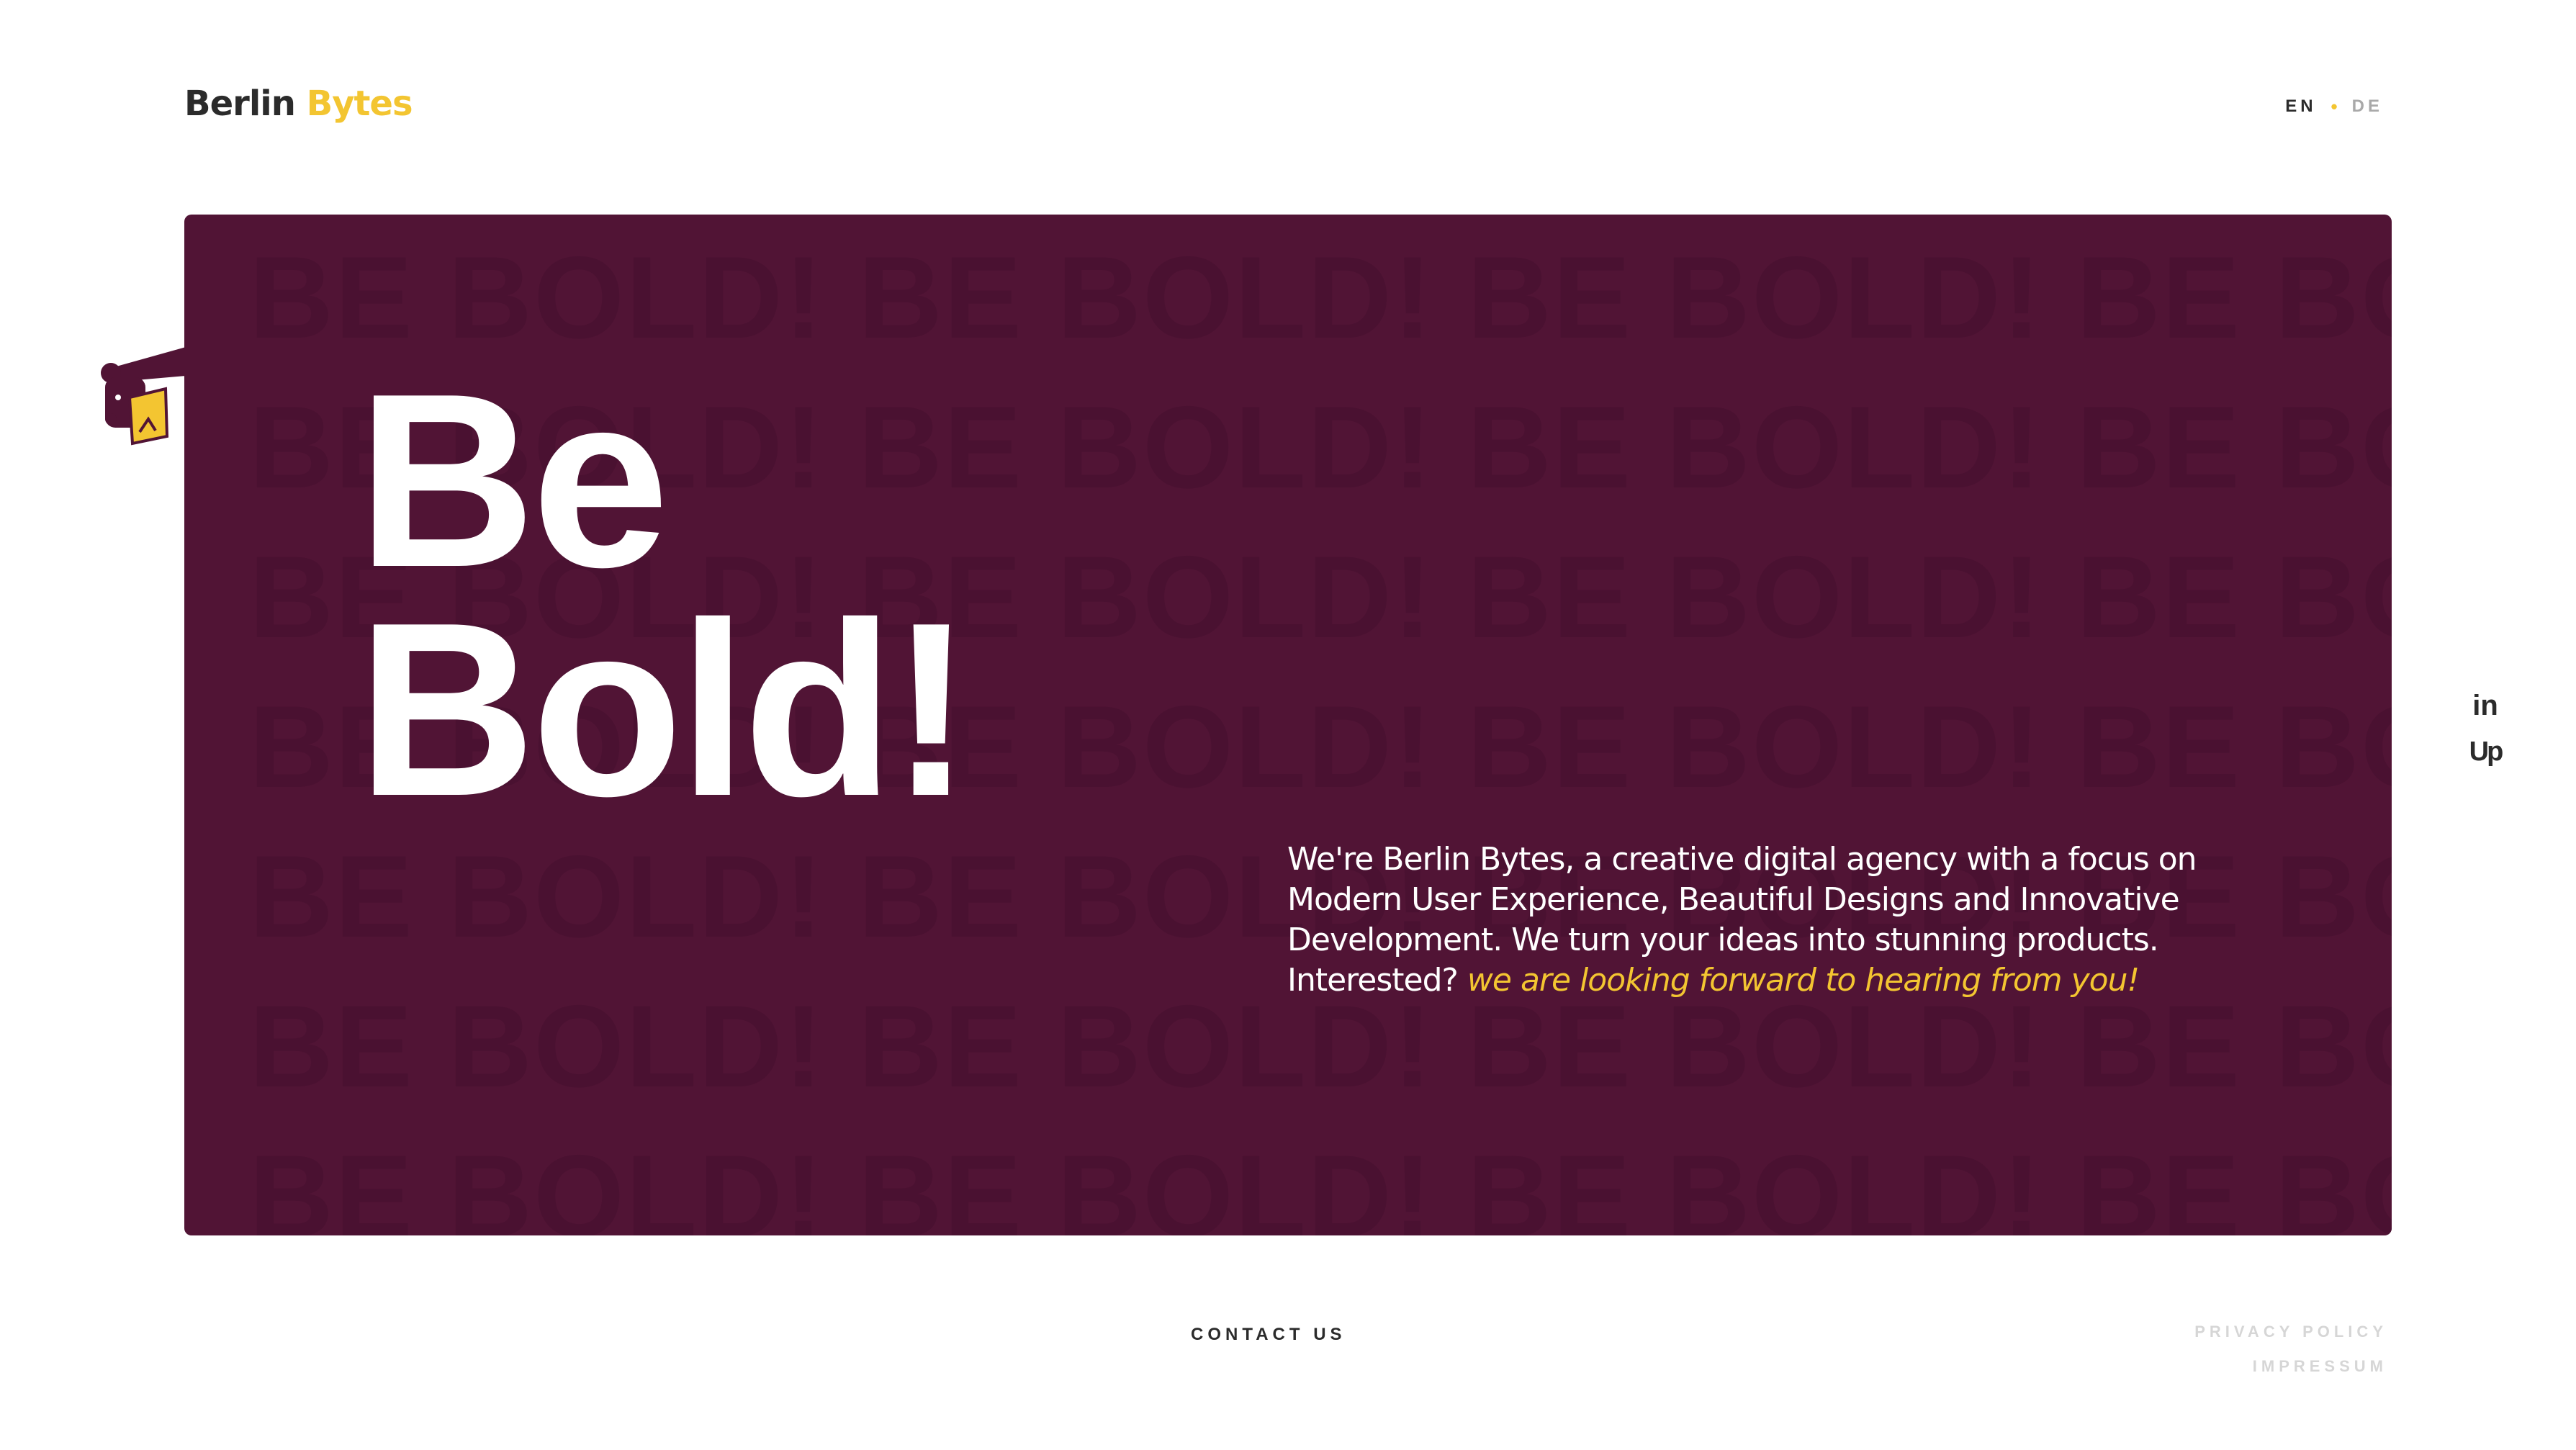 This screenshot has width=2576, height=1450. Describe the element at coordinates (1268, 1335) in the screenshot. I see `contact-us-link: CONTACT US` at that location.